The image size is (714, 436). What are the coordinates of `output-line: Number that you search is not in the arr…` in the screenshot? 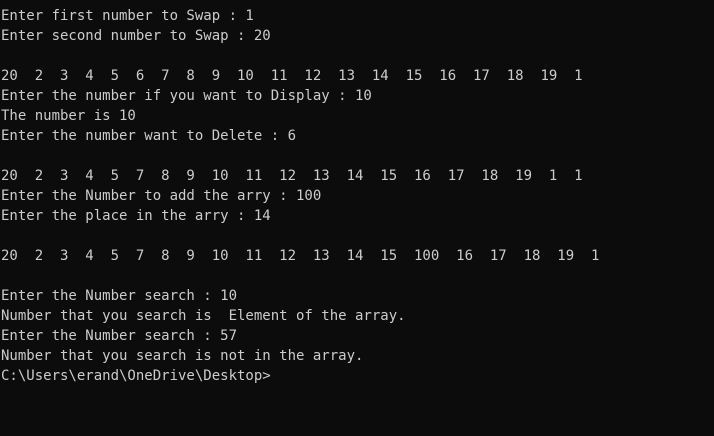 It's located at (182, 356).